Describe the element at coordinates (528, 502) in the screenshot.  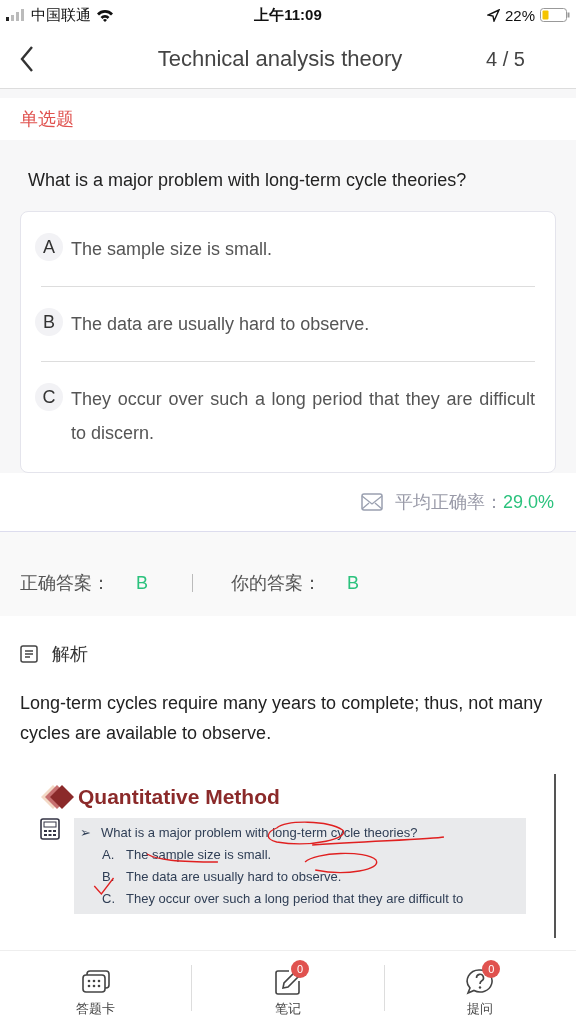
I see `accuracy-value: 29.0%` at that location.